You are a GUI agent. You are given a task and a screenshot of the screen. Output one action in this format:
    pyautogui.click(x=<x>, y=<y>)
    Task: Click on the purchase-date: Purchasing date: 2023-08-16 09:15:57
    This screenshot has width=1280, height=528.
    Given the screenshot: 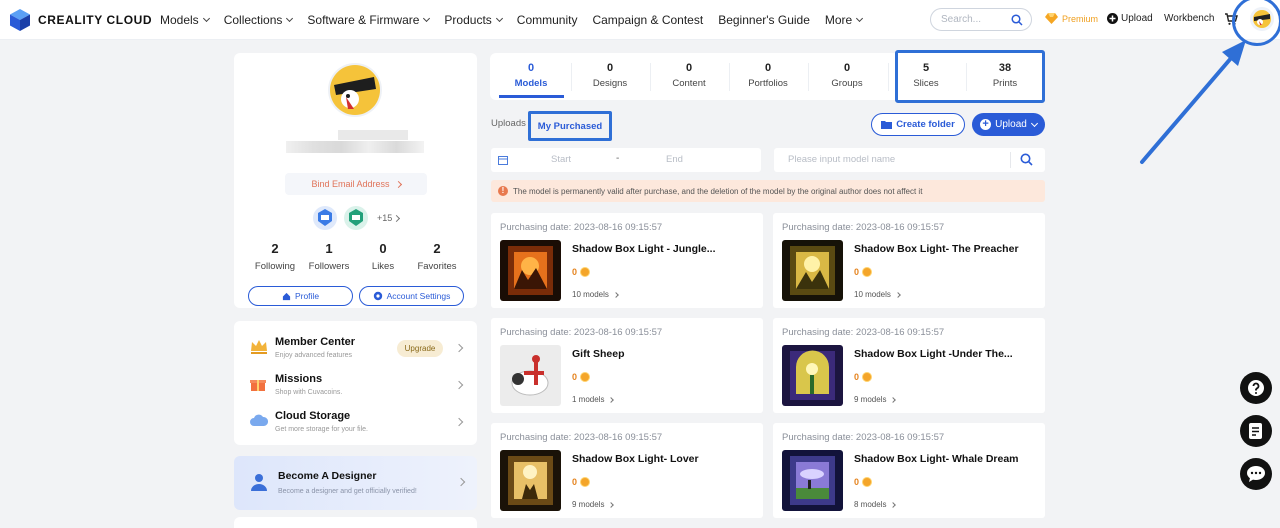 What is the action you would take?
    pyautogui.click(x=863, y=227)
    